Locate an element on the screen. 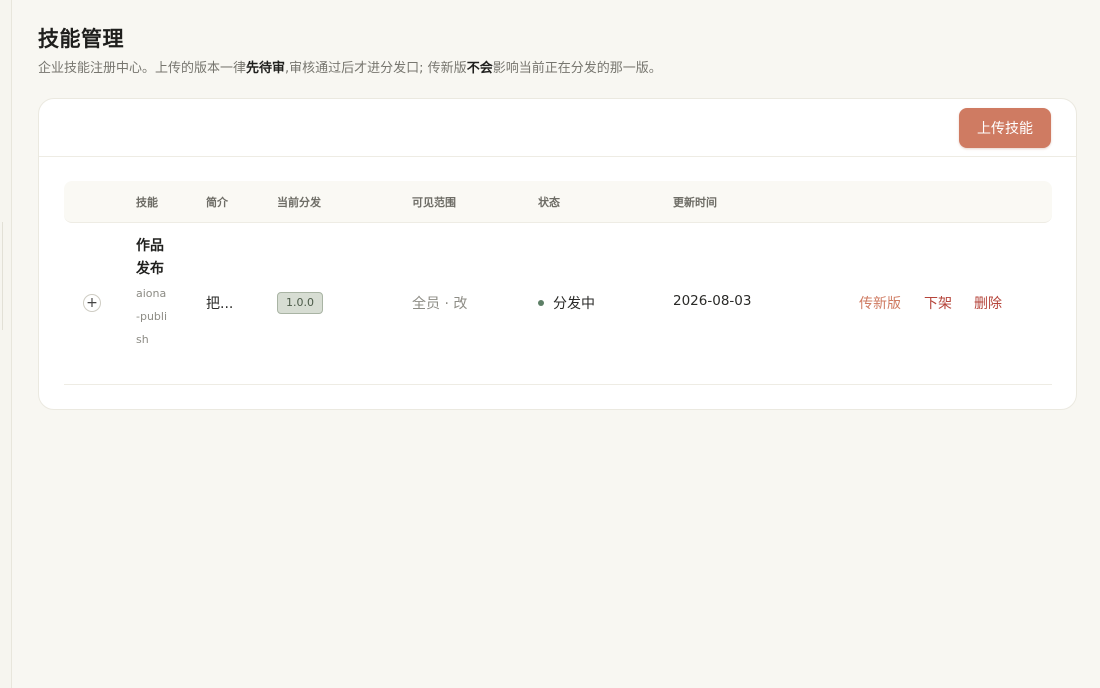  take-down-link: 下架 is located at coordinates (938, 303).